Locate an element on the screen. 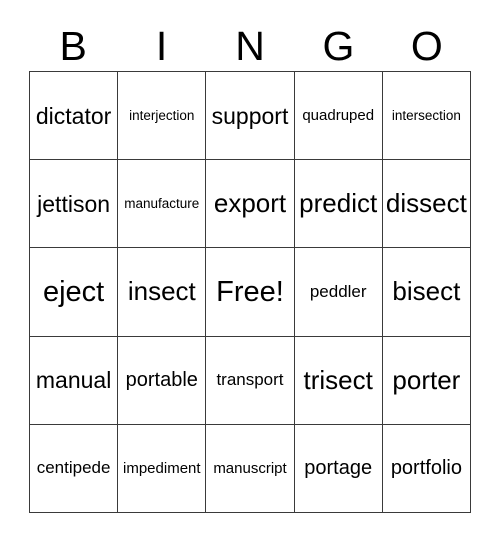 The image size is (500, 544). bingo-cell-g5: portage is located at coordinates (338, 468).